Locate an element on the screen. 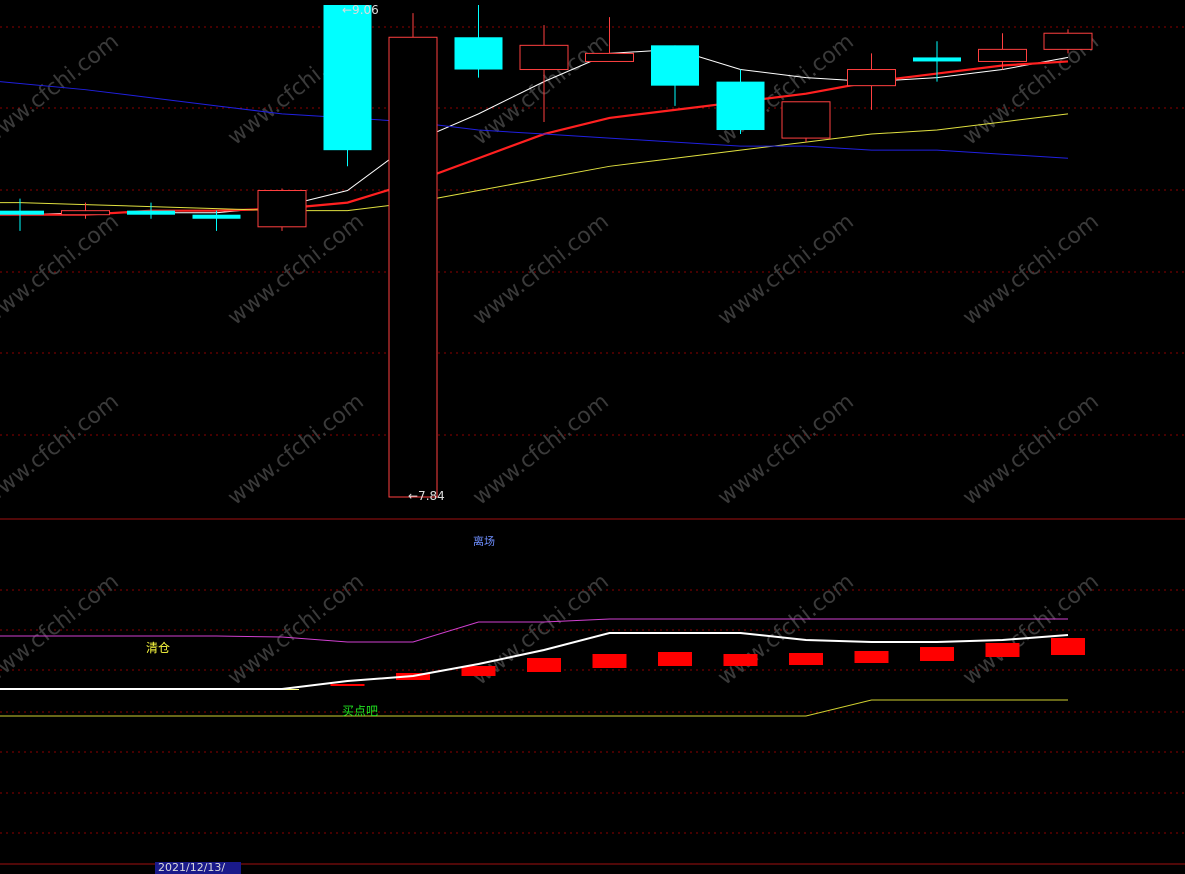  moving-average-line is located at coordinates (534, 162).